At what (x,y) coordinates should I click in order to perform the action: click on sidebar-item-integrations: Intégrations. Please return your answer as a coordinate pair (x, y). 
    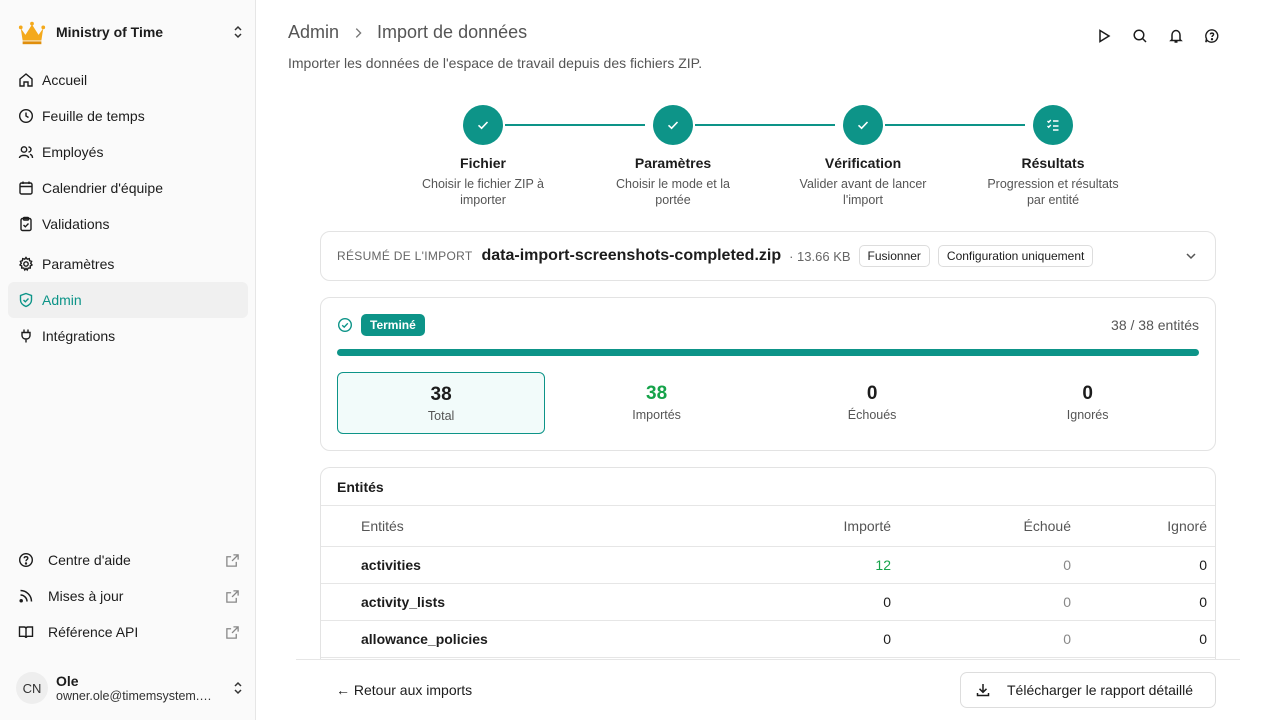
    Looking at the image, I should click on (128, 336).